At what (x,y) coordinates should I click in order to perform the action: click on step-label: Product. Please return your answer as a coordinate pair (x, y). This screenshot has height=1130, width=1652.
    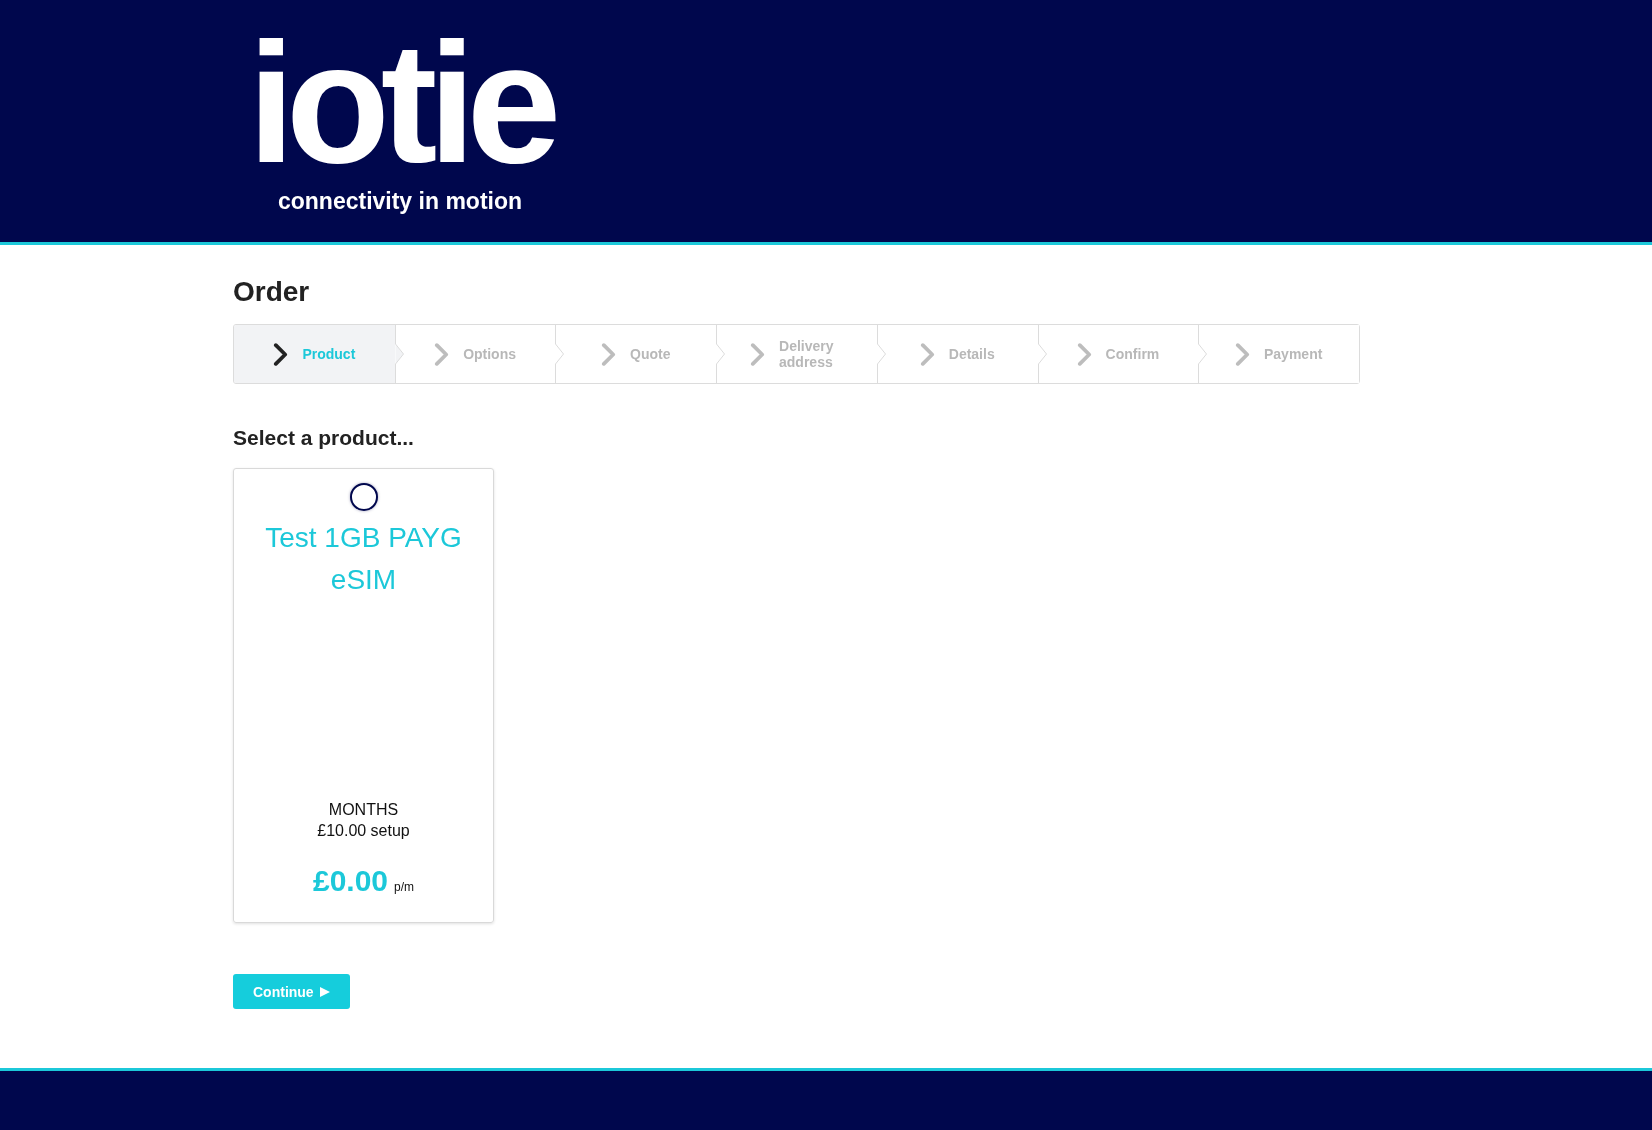
    Looking at the image, I should click on (329, 354).